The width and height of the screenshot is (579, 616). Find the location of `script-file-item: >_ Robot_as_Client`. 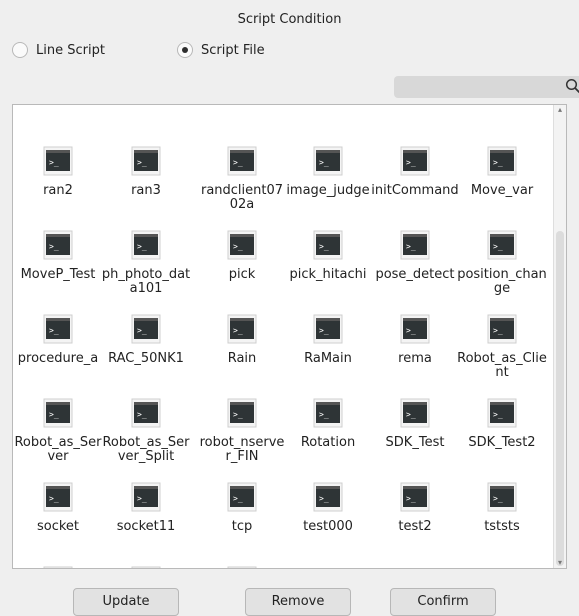

script-file-item: >_ Robot_as_Client is located at coordinates (502, 347).